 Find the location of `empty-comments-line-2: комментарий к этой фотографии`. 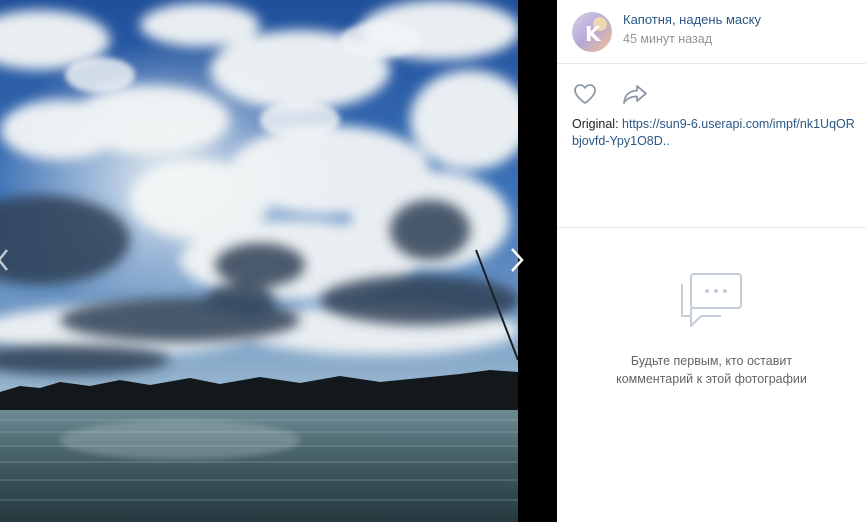

empty-comments-line-2: комментарий к этой фотографии is located at coordinates (711, 379).